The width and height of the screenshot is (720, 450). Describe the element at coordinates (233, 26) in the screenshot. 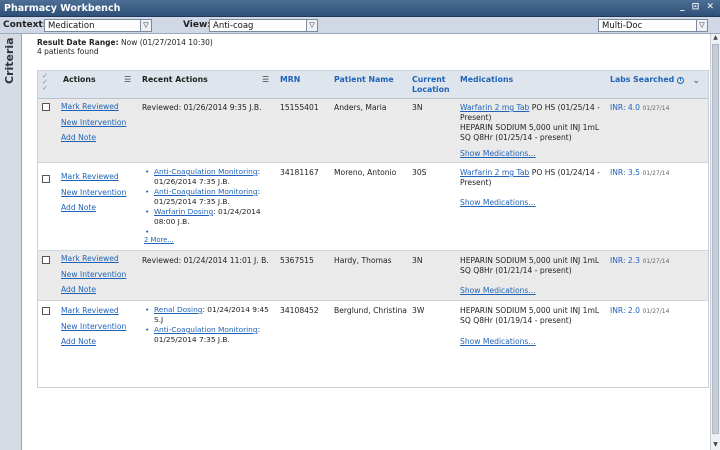

I see `view-select-value: Anti-coag` at that location.